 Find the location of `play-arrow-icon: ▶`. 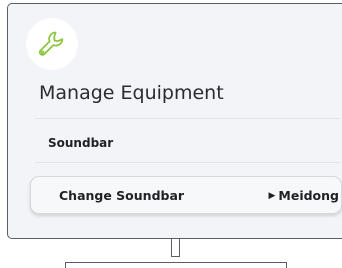

play-arrow-icon: ▶ is located at coordinates (272, 195).